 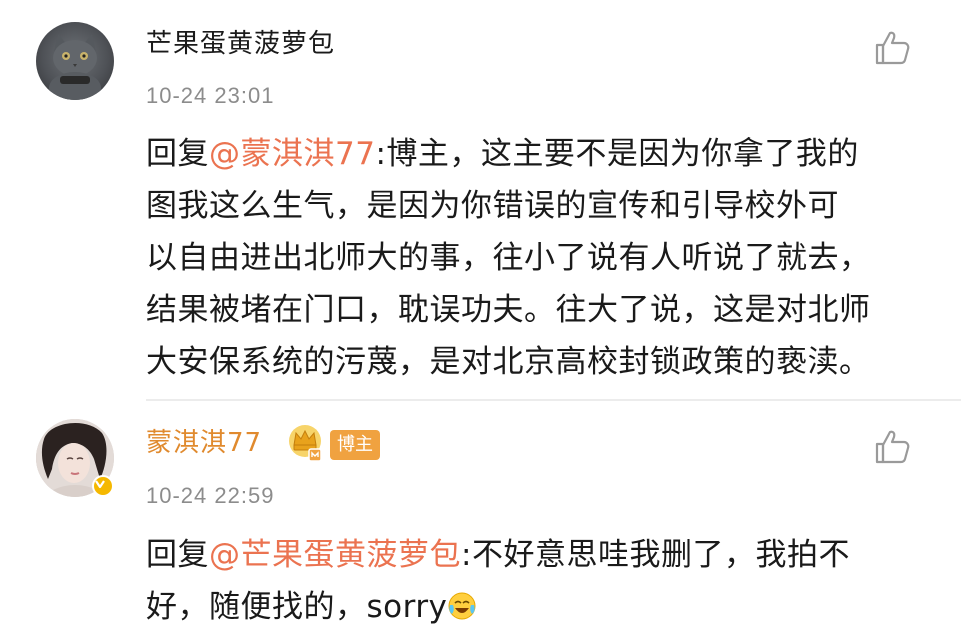 What do you see at coordinates (462, 606) in the screenshot?
I see `laughing-crying-emoji-icon` at bounding box center [462, 606].